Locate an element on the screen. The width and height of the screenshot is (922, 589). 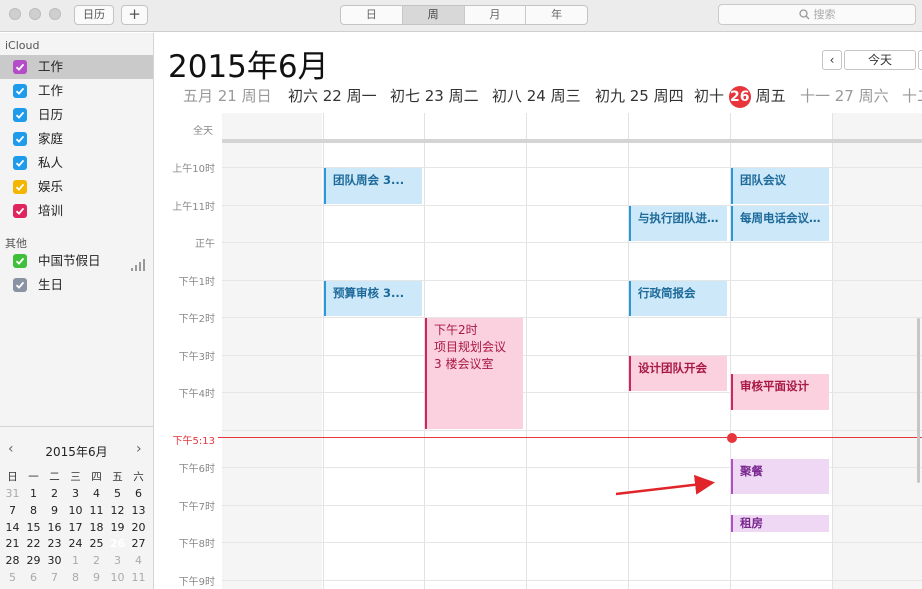
current-time-line is located at coordinates (570, 437).